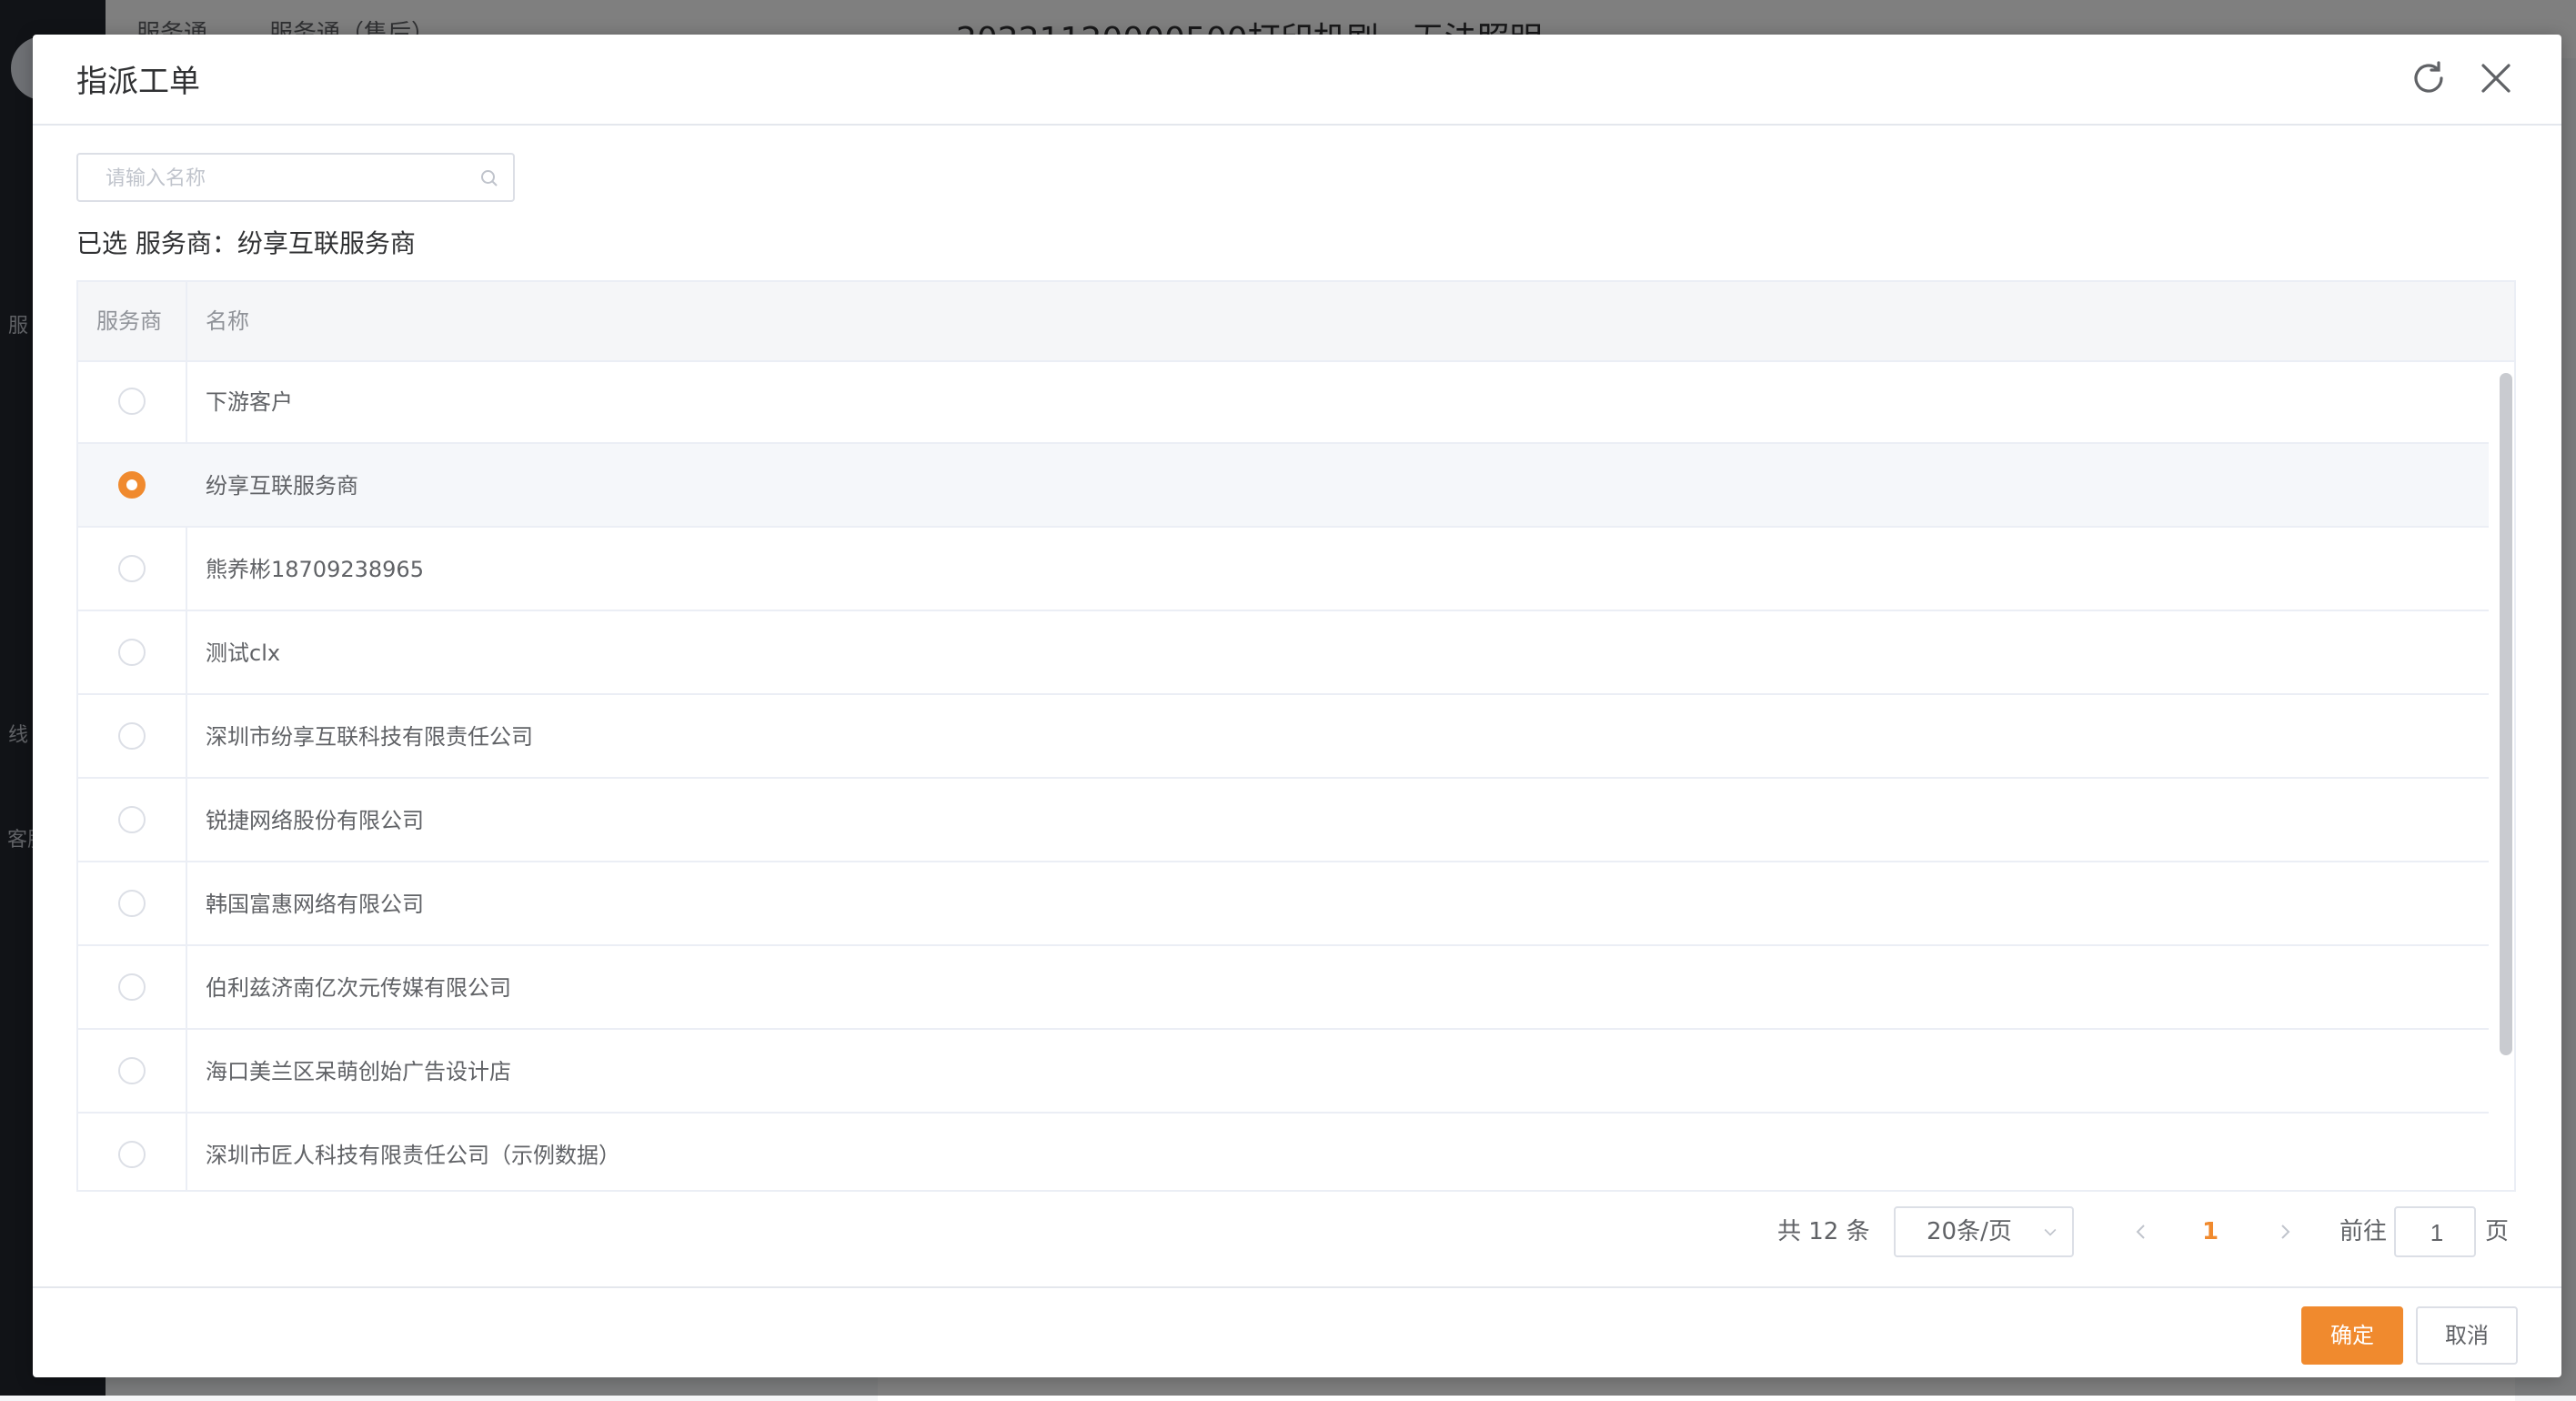 The image size is (2576, 1401). I want to click on table-row: 锐捷网络股份有限公司, so click(1283, 820).